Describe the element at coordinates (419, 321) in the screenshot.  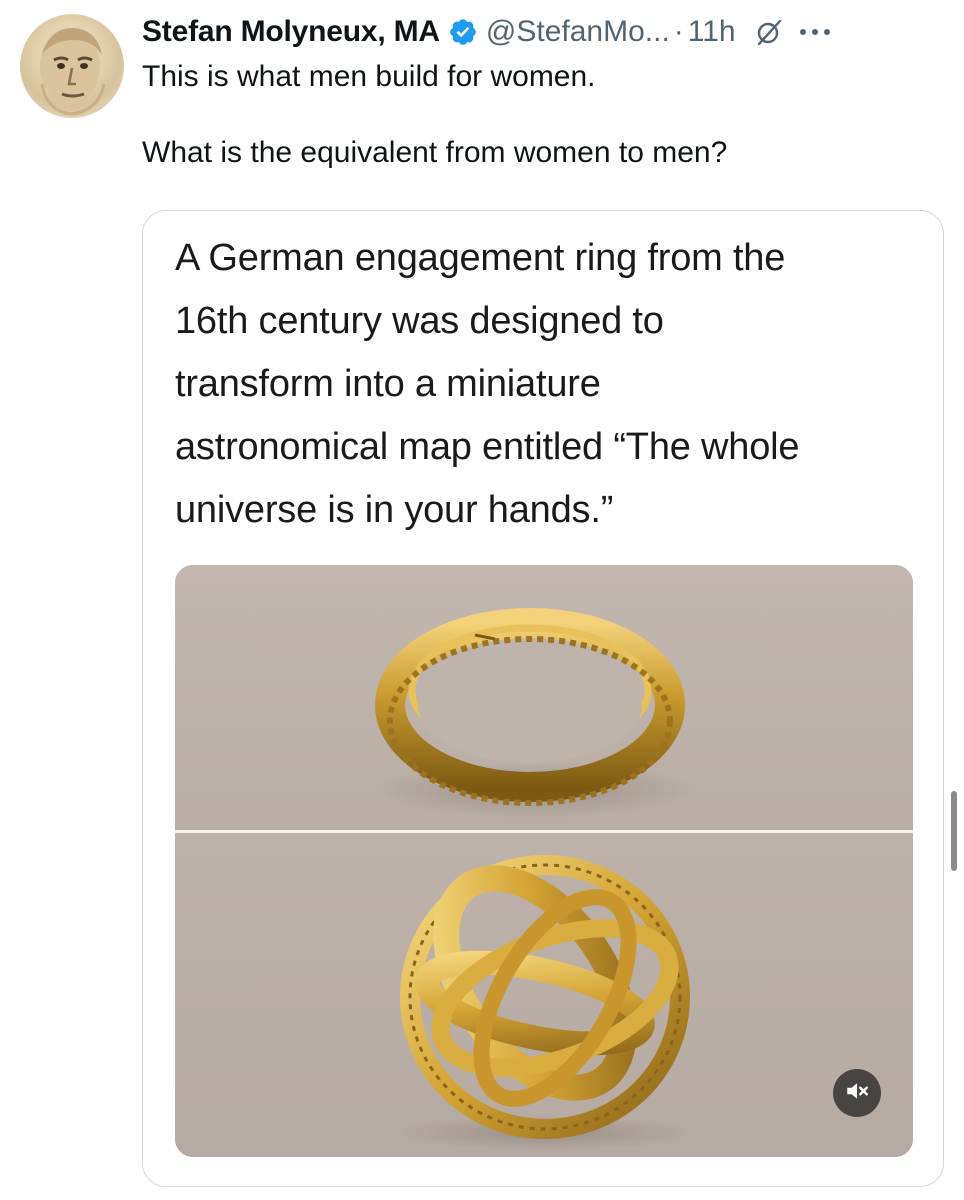
I see `caption-line: 16th century was designed to` at that location.